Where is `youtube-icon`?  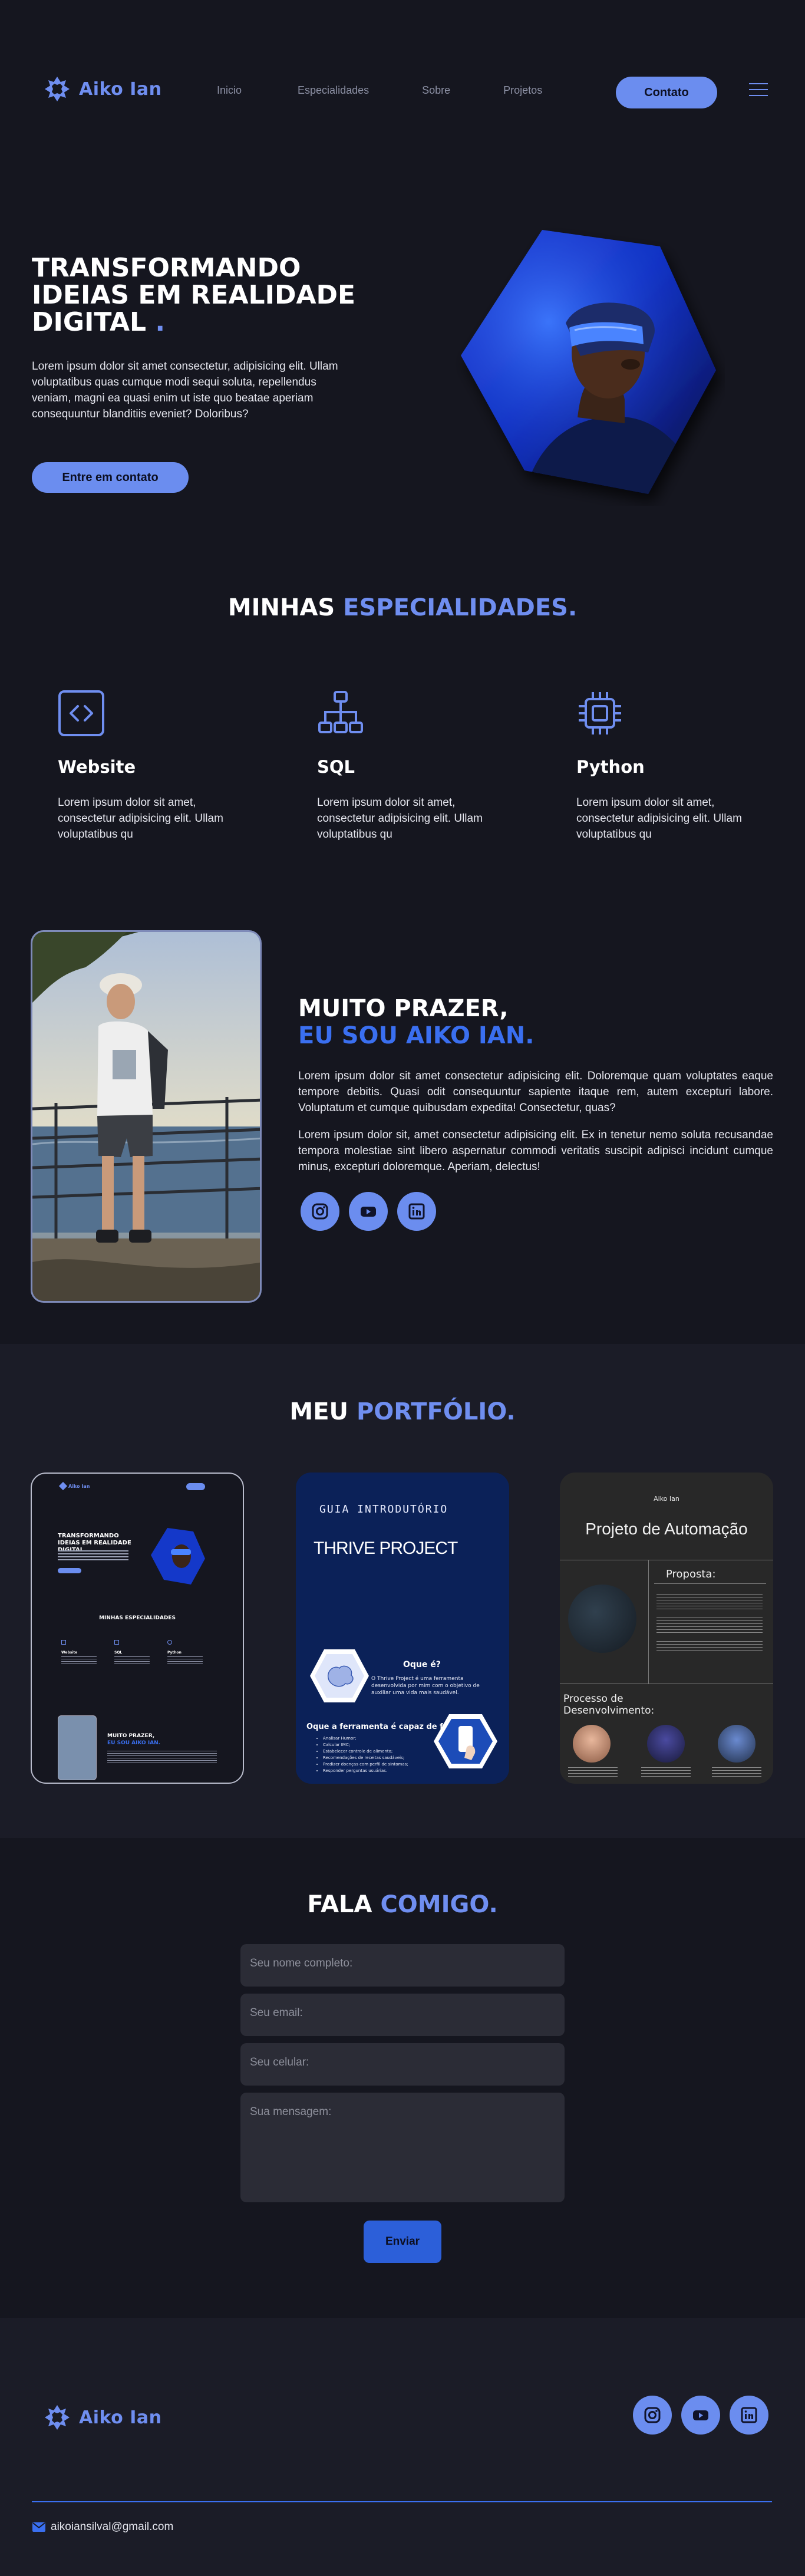
youtube-icon is located at coordinates (701, 2415).